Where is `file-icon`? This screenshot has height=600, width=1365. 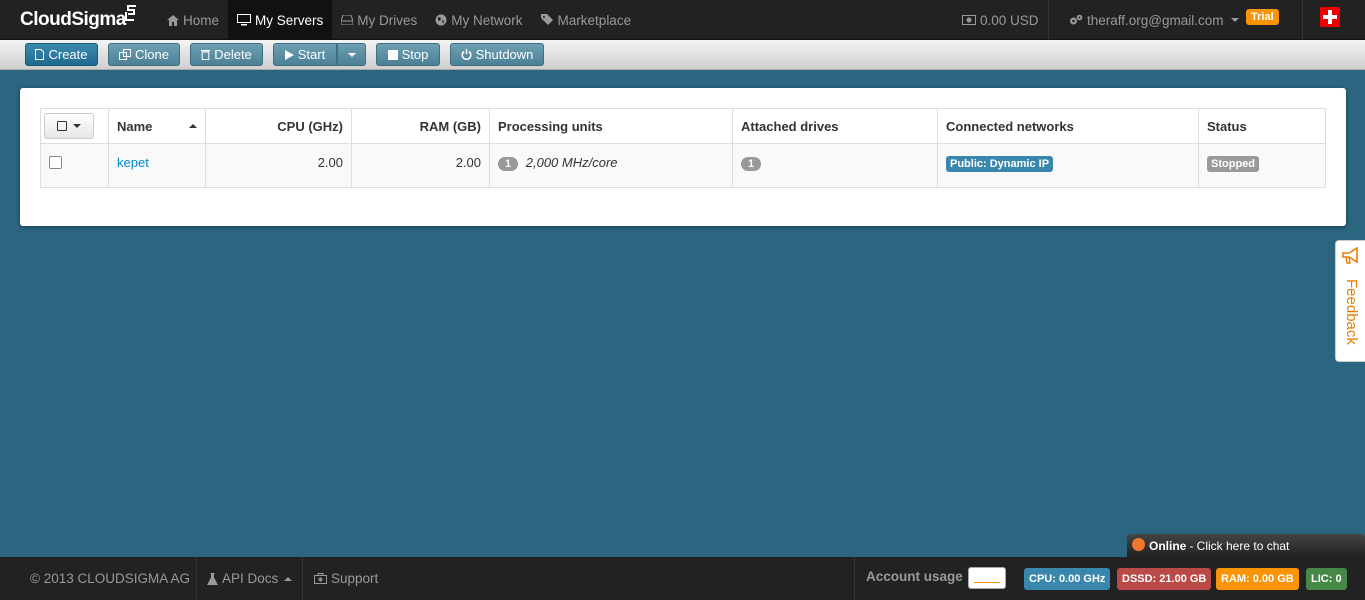 file-icon is located at coordinates (40, 54).